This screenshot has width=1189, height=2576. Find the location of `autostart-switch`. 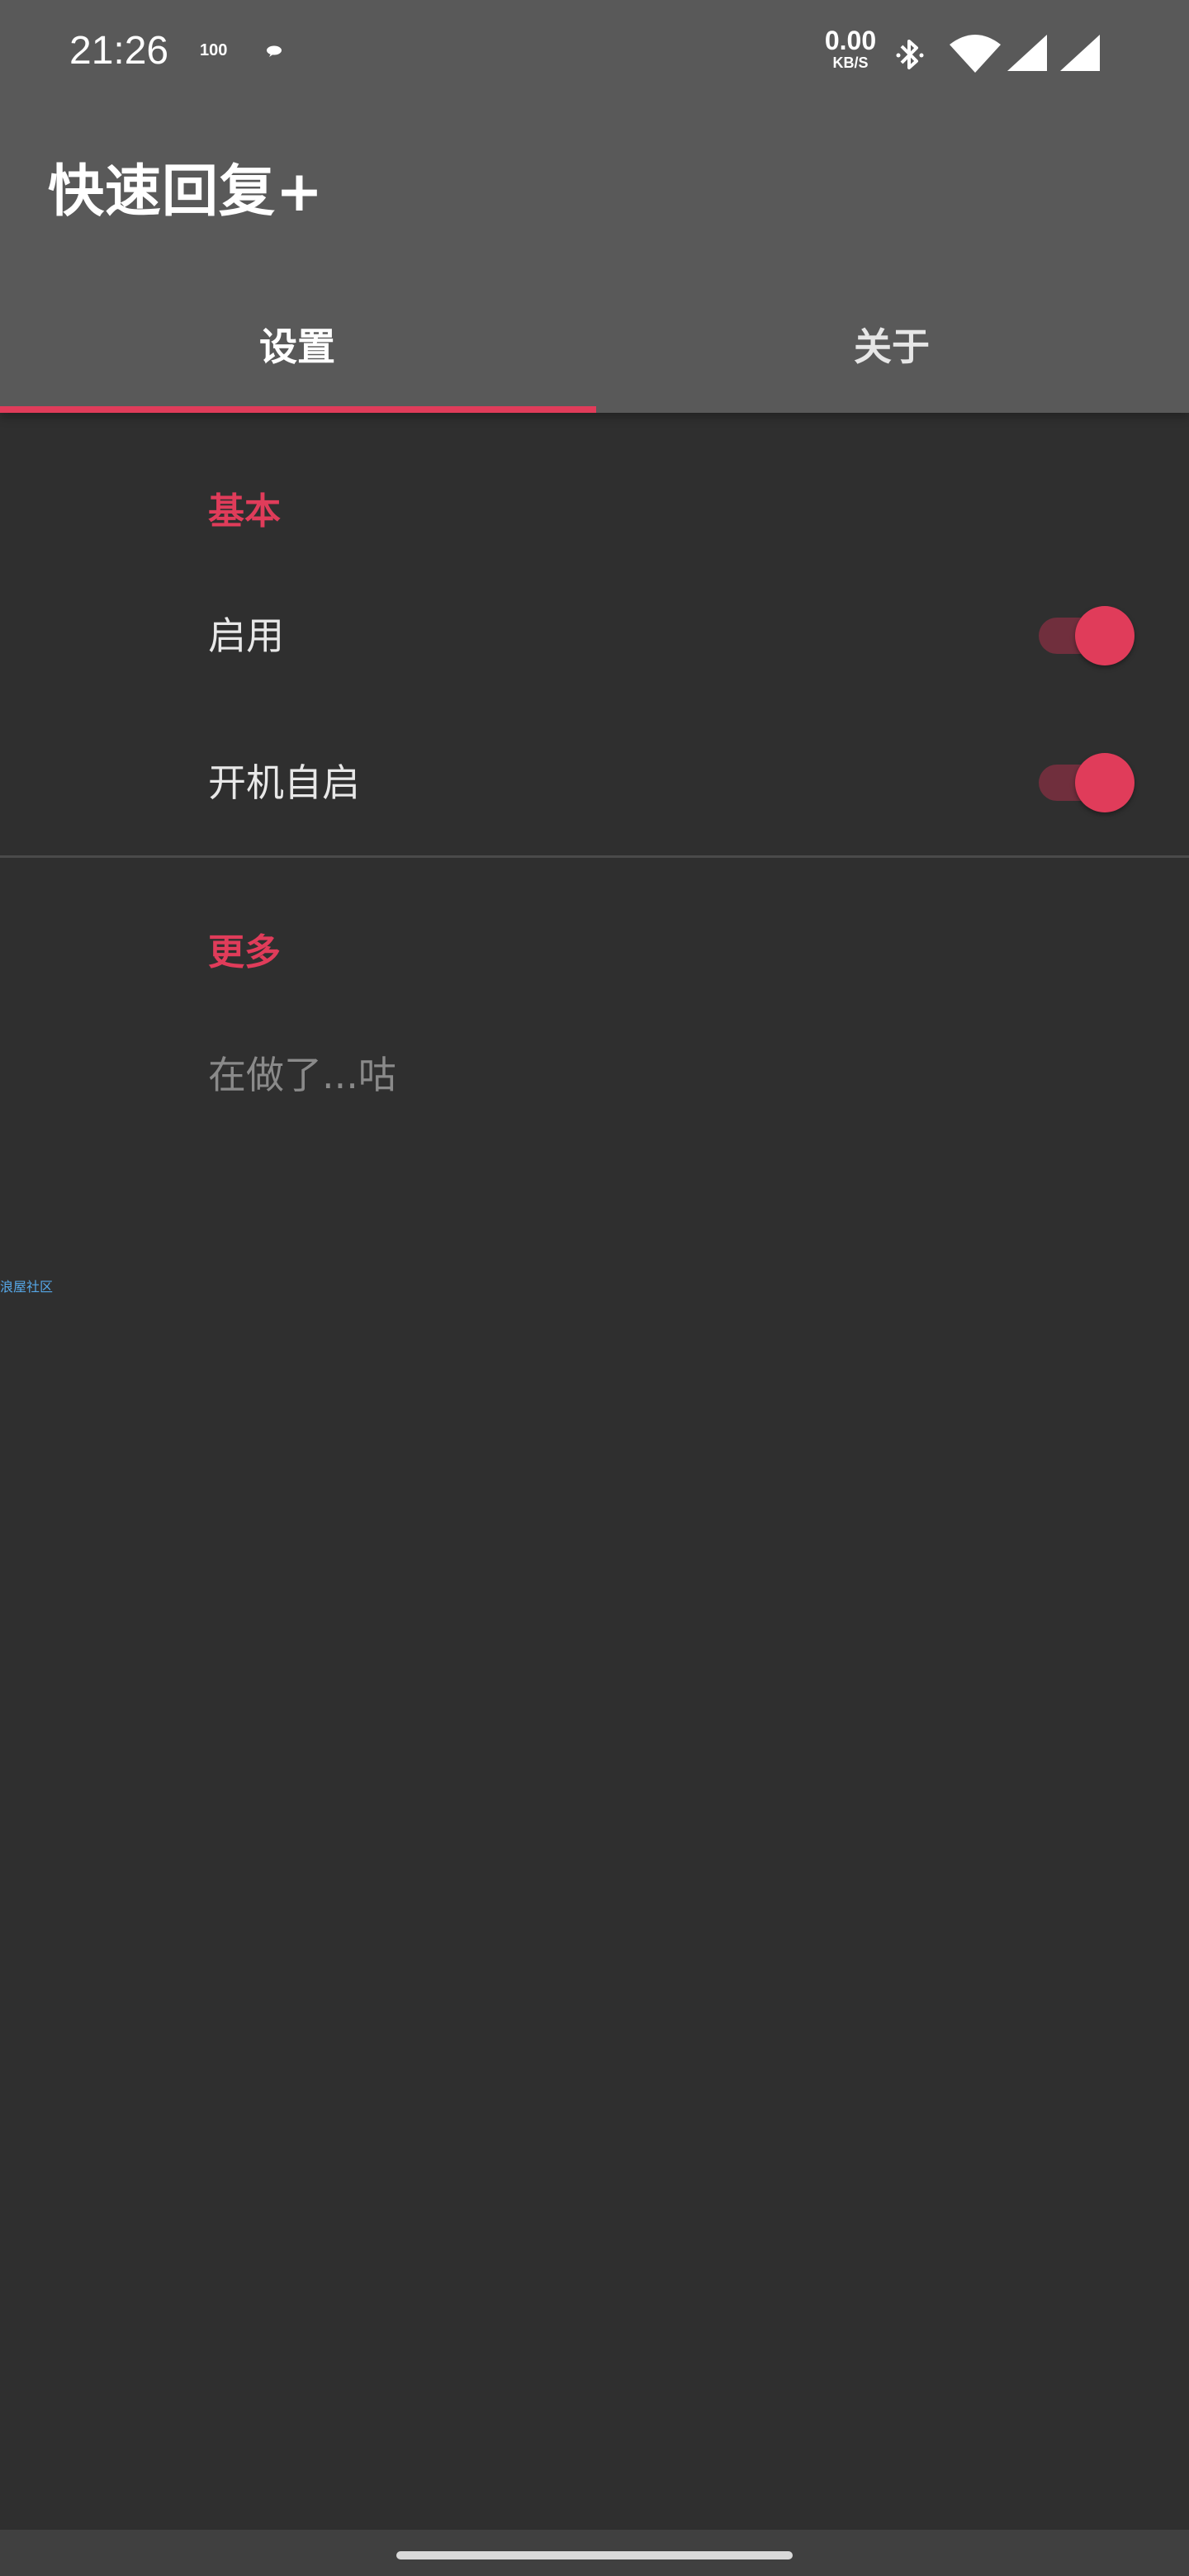

autostart-switch is located at coordinates (1087, 782).